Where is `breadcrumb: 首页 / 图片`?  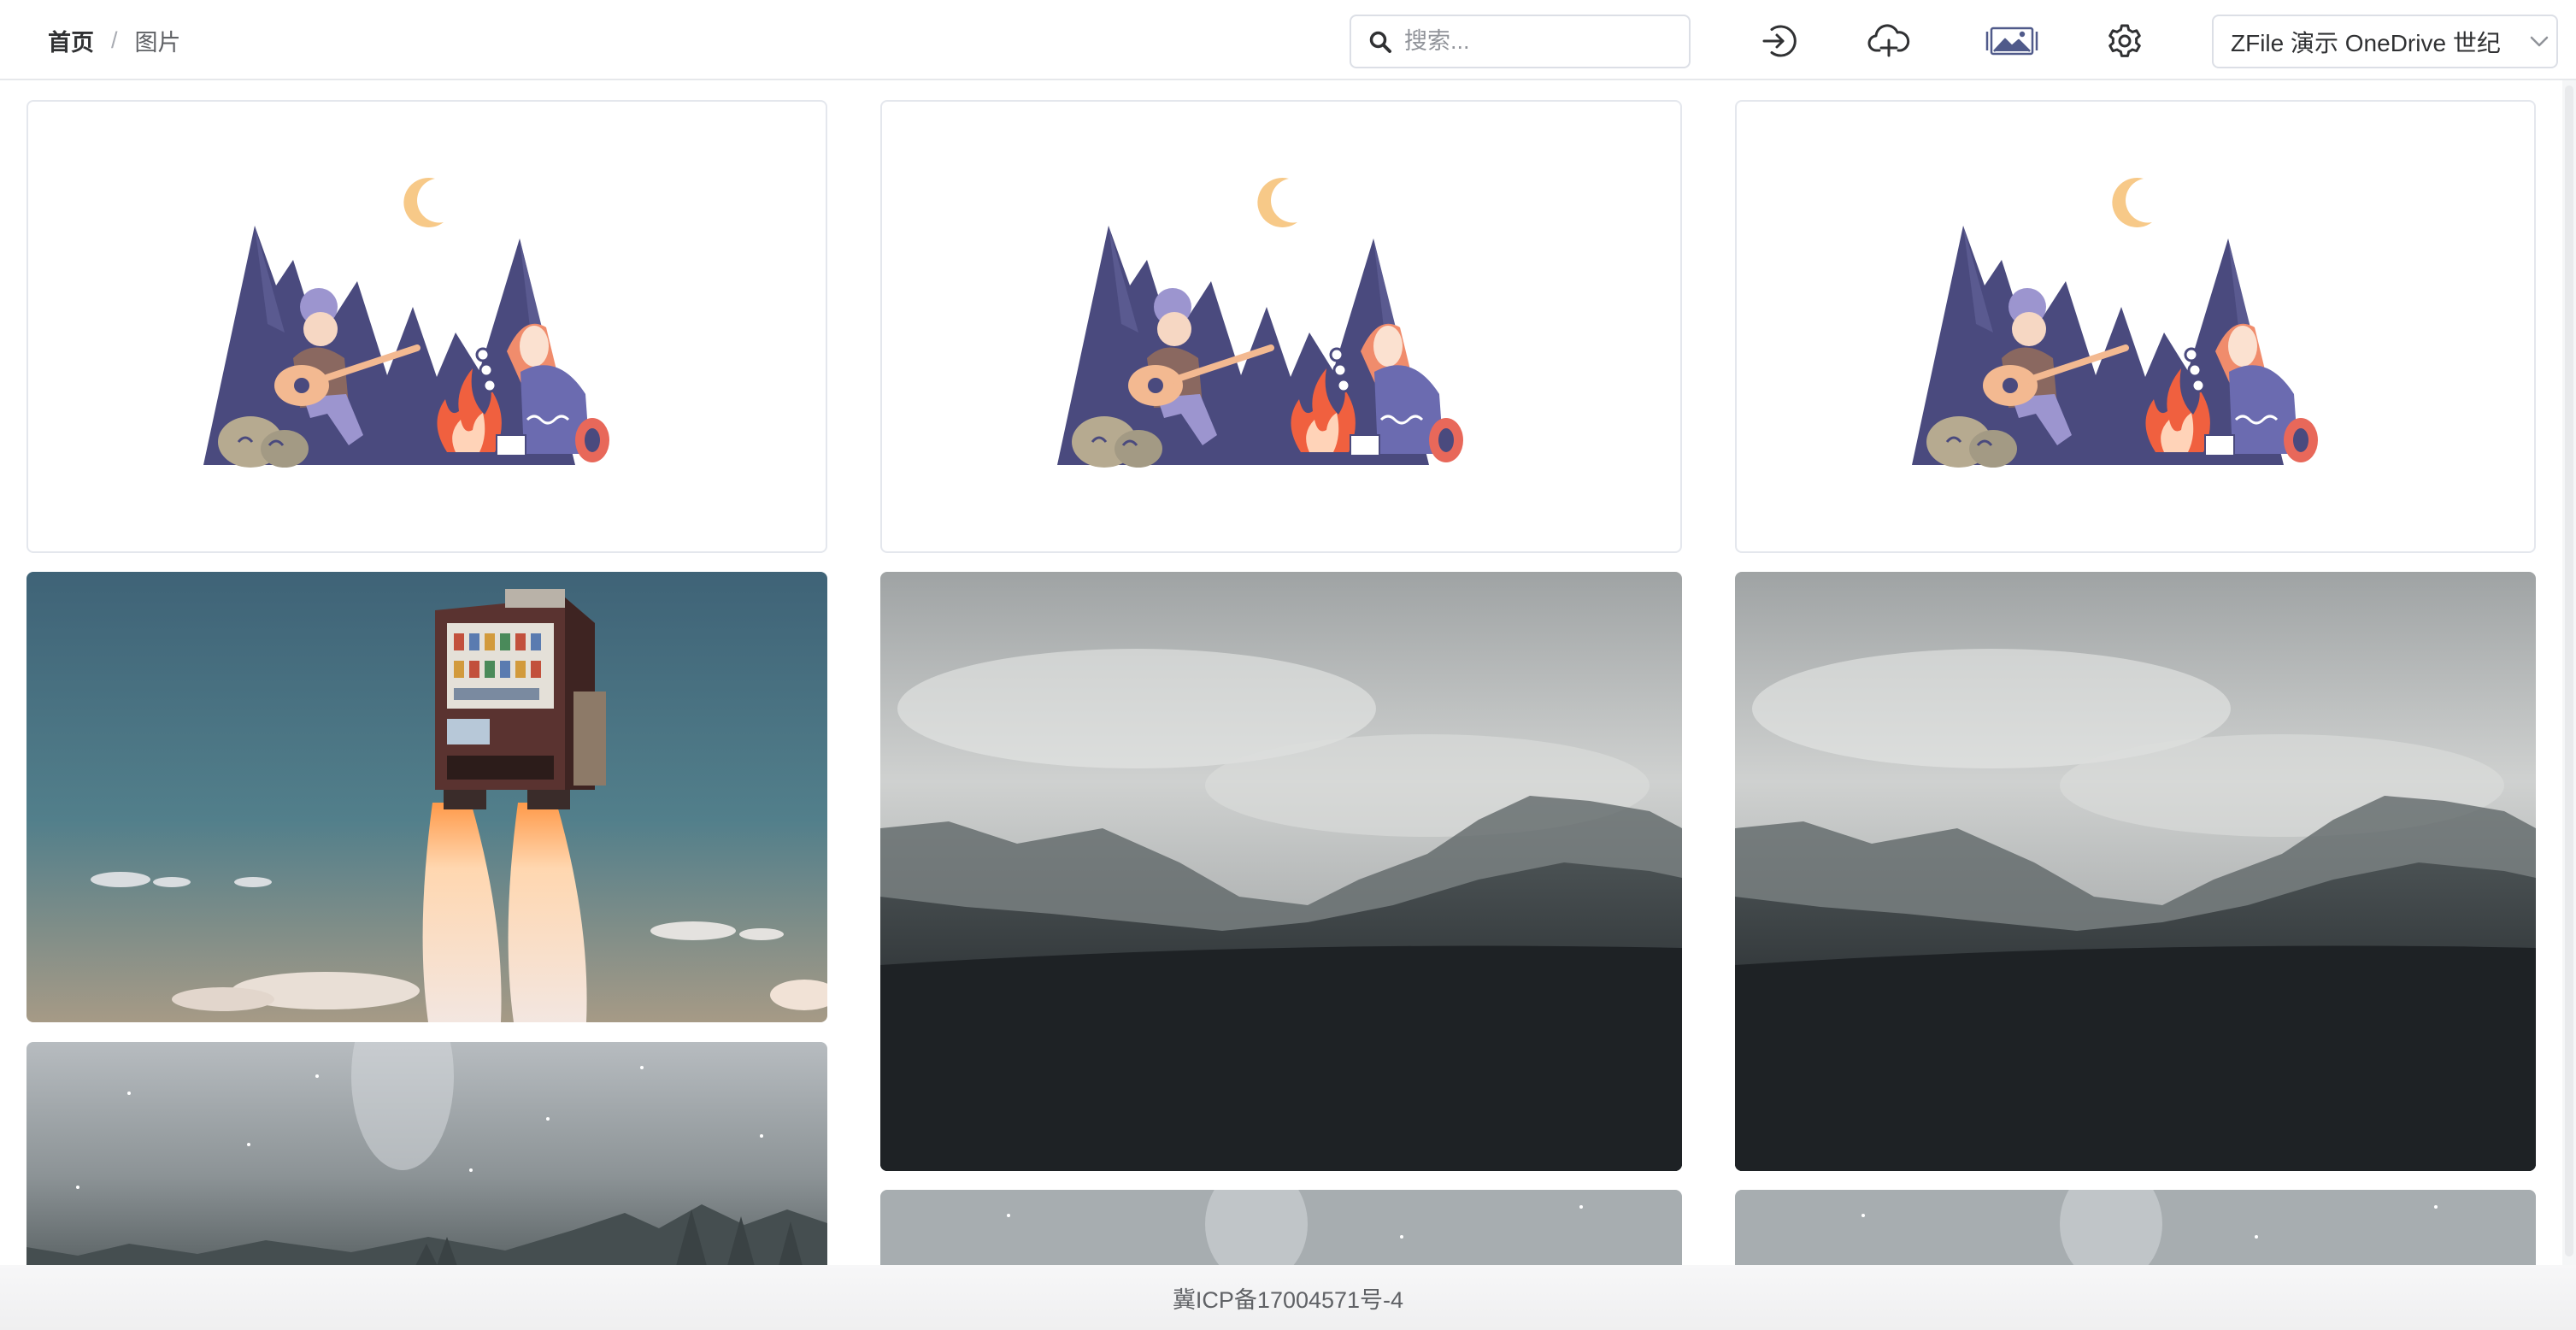
breadcrumb: 首页 / 图片 is located at coordinates (114, 40).